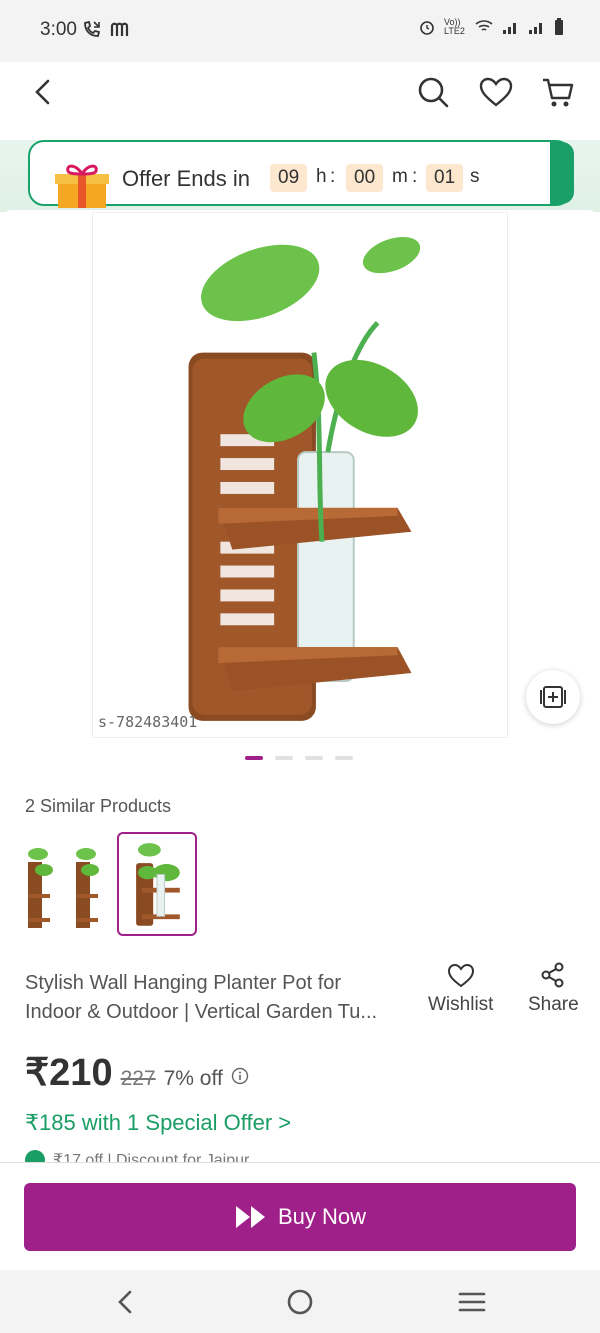 The image size is (600, 1333). I want to click on price-mrp: 227, so click(138, 1078).